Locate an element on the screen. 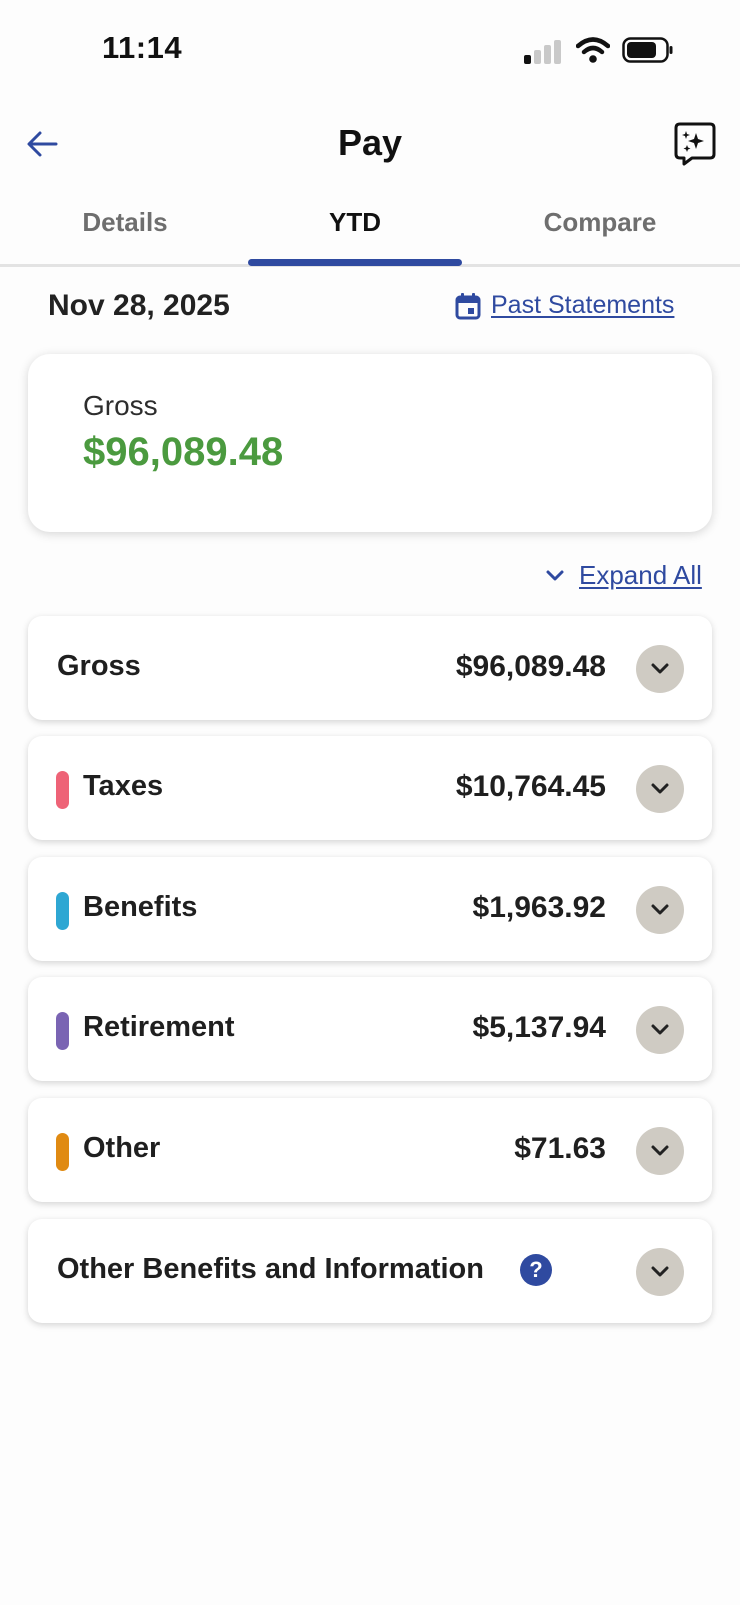 The width and height of the screenshot is (740, 1605). other-benefits-label: Other Benefits and Information is located at coordinates (270, 1269).